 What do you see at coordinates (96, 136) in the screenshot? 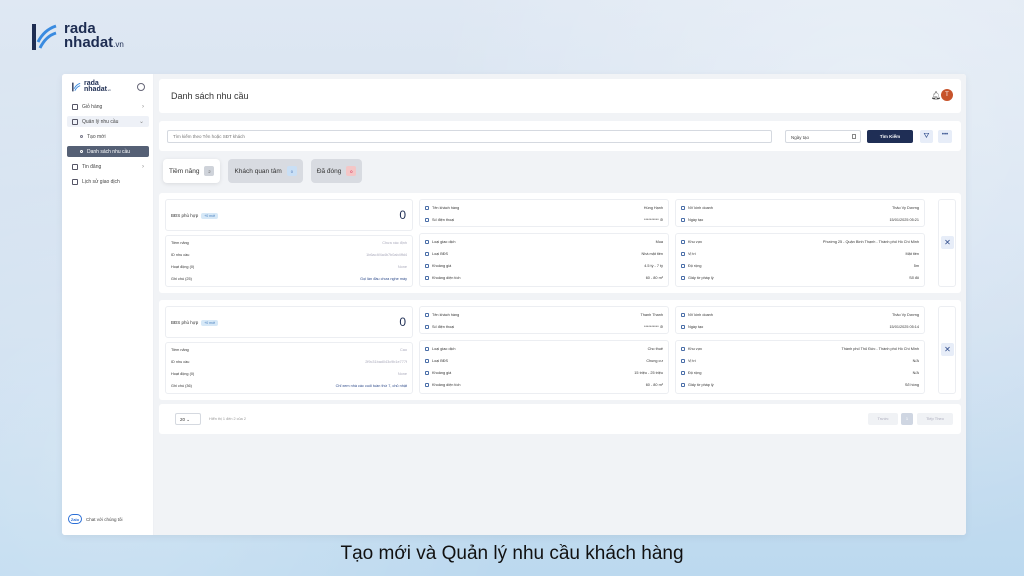
I see `sidebar-item-label: Tạo mới` at bounding box center [96, 136].